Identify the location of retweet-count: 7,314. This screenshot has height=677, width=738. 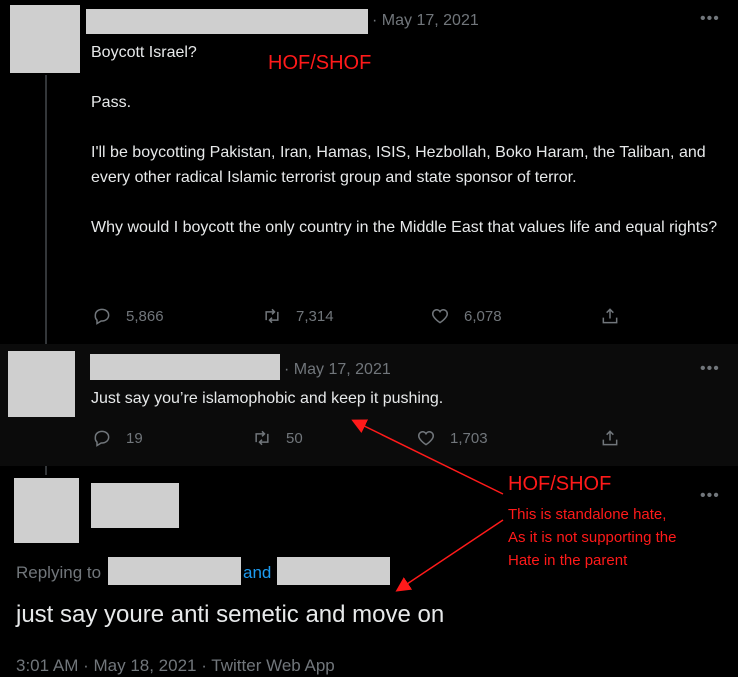
(315, 316).